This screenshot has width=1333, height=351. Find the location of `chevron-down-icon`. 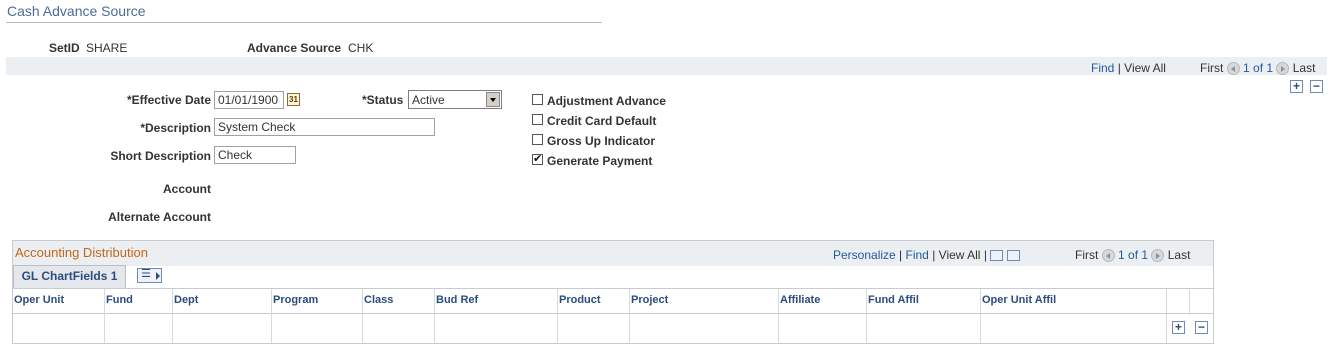

chevron-down-icon is located at coordinates (493, 99).